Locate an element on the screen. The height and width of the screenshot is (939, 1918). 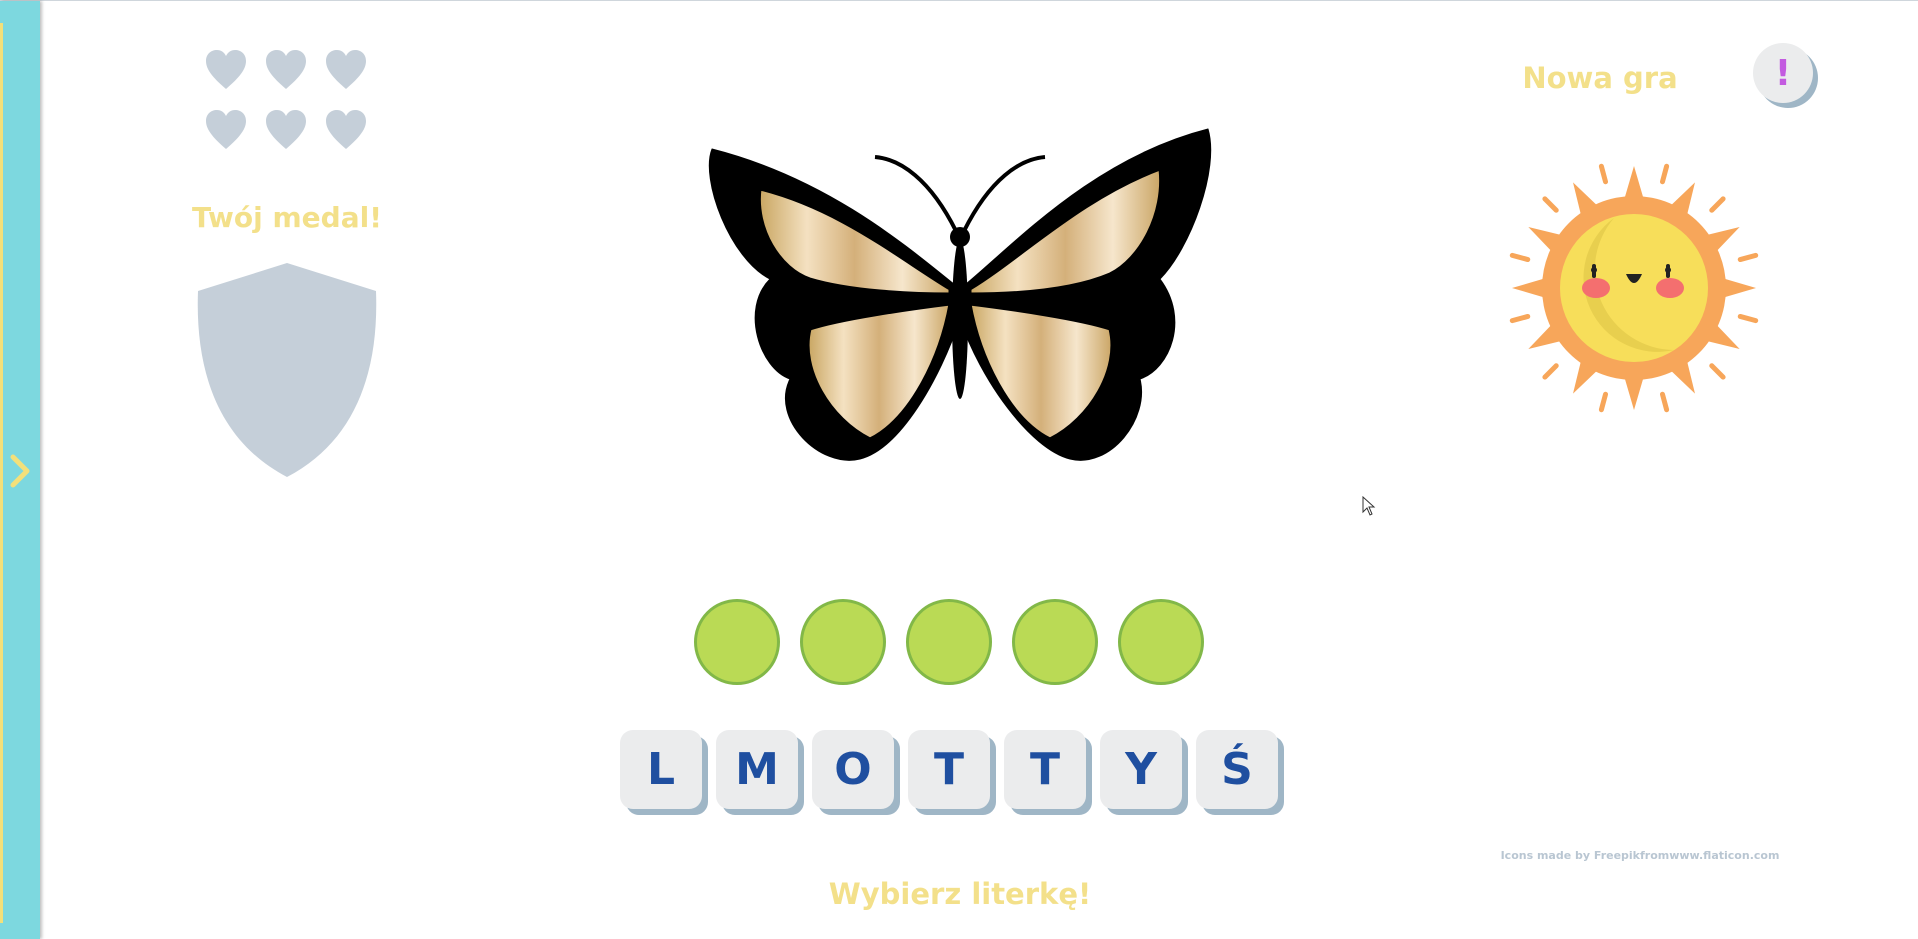
info-button: ! is located at coordinates (1783, 73).